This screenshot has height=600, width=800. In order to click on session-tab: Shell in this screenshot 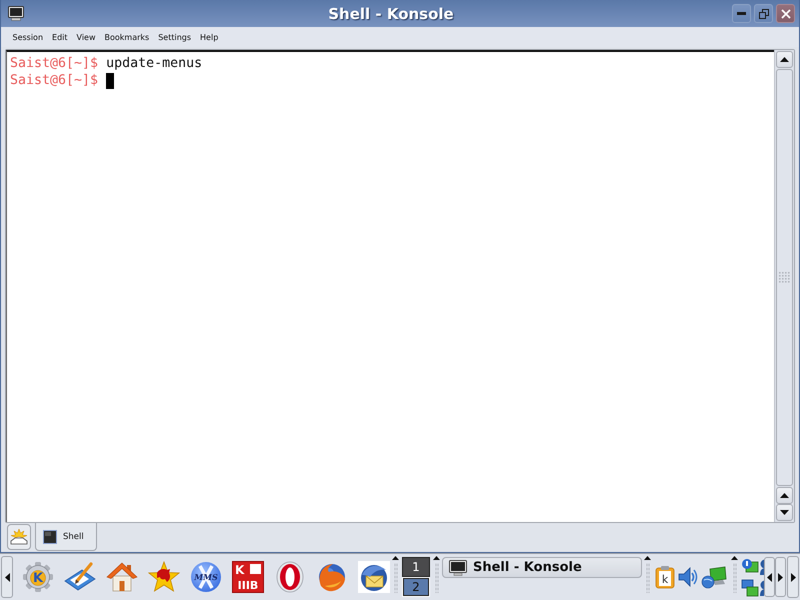, I will do `click(66, 537)`.